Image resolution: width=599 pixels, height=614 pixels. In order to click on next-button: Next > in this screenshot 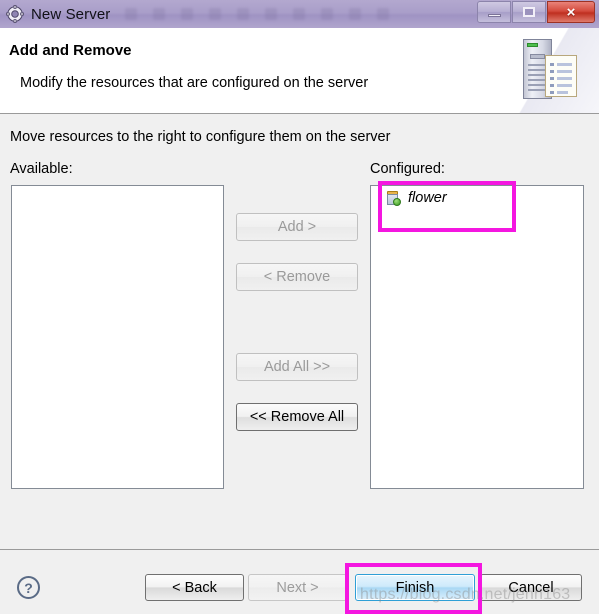, I will do `click(297, 587)`.